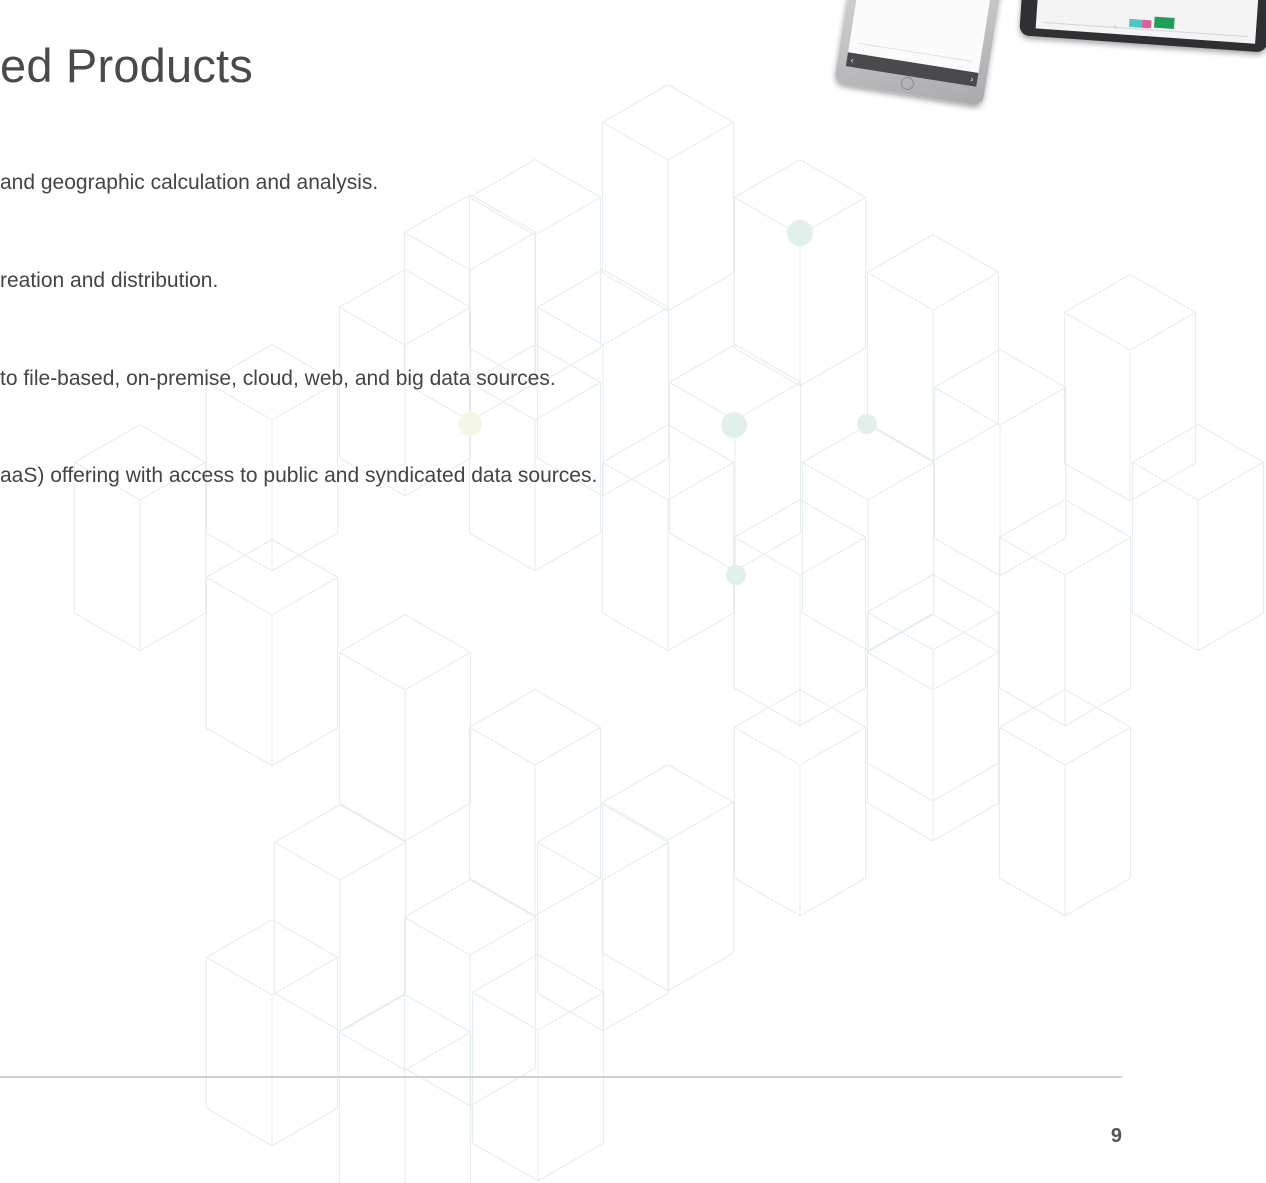 The width and height of the screenshot is (1266, 1183). Describe the element at coordinates (1164, 23) in the screenshot. I see `chart-bar` at that location.